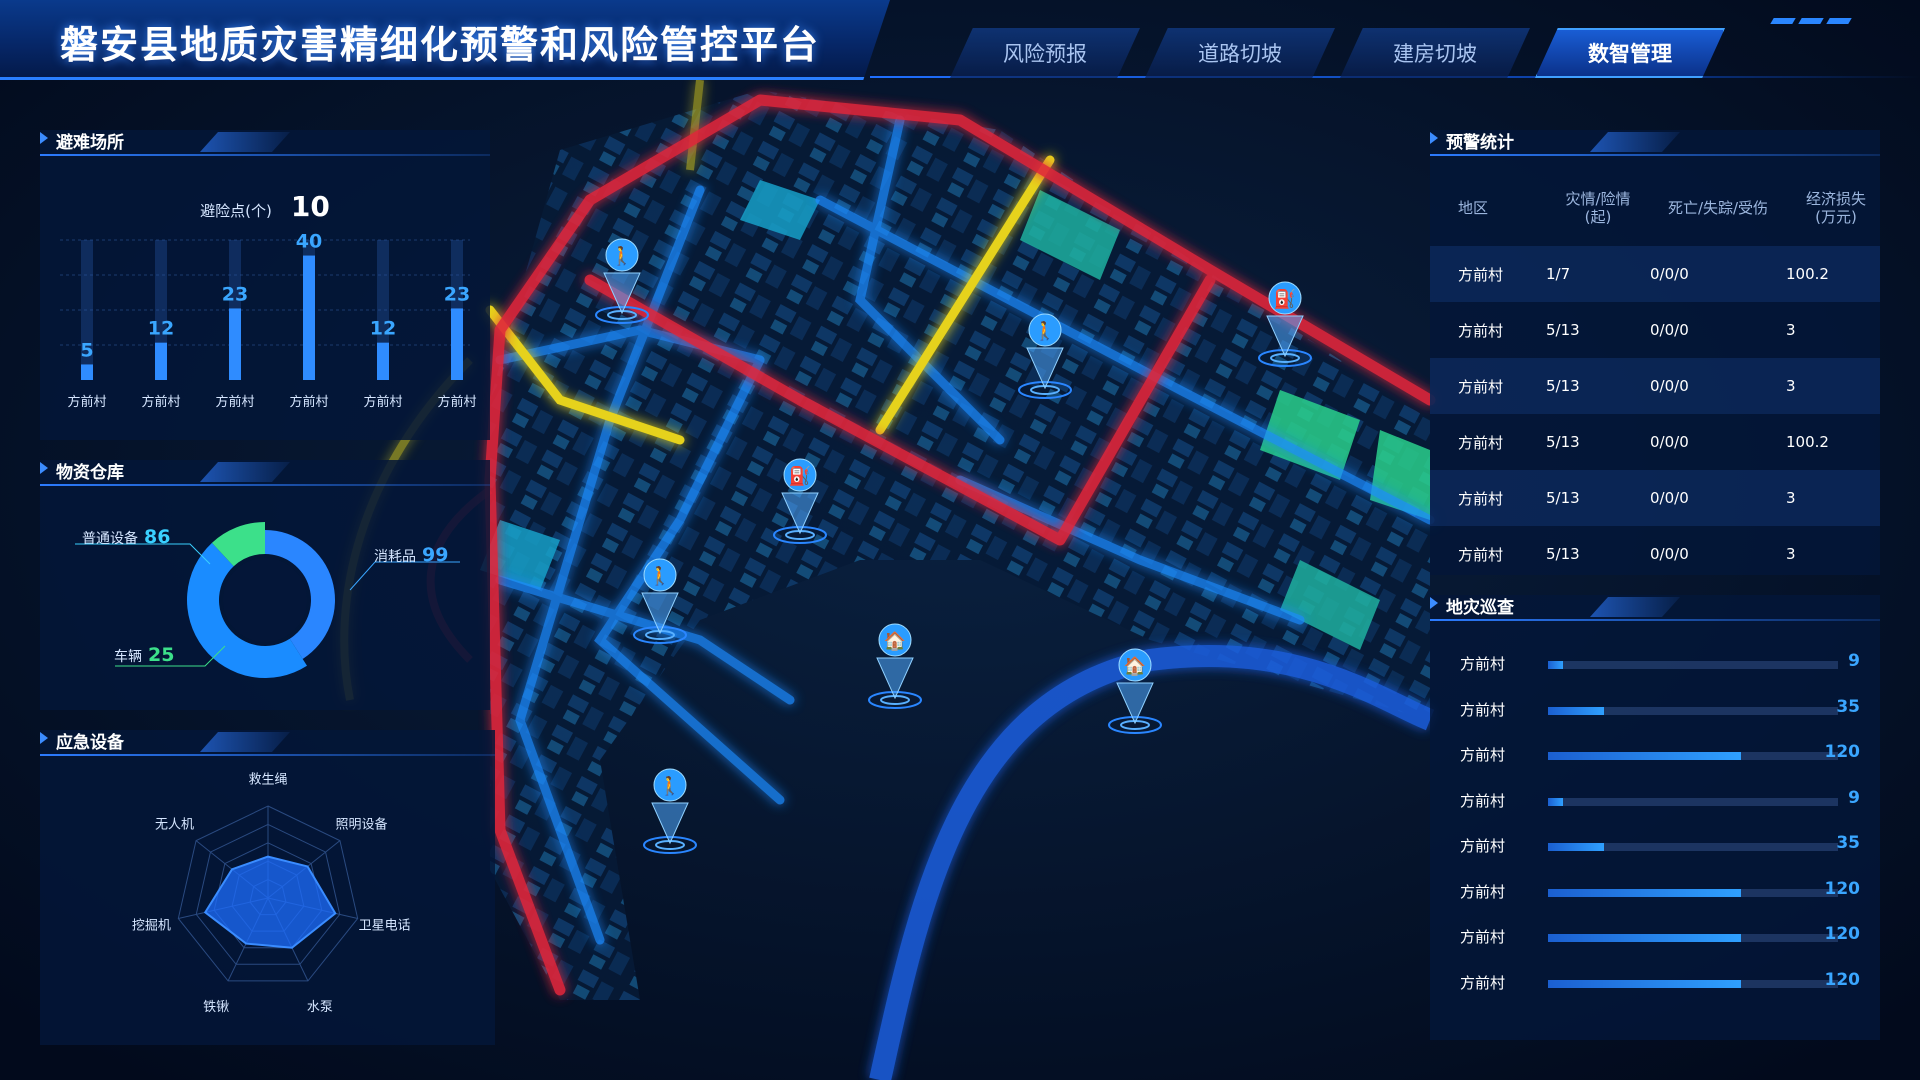 The height and width of the screenshot is (1080, 1920). I want to click on table-header-cell: 死亡/失踪/受伤, so click(1718, 208).